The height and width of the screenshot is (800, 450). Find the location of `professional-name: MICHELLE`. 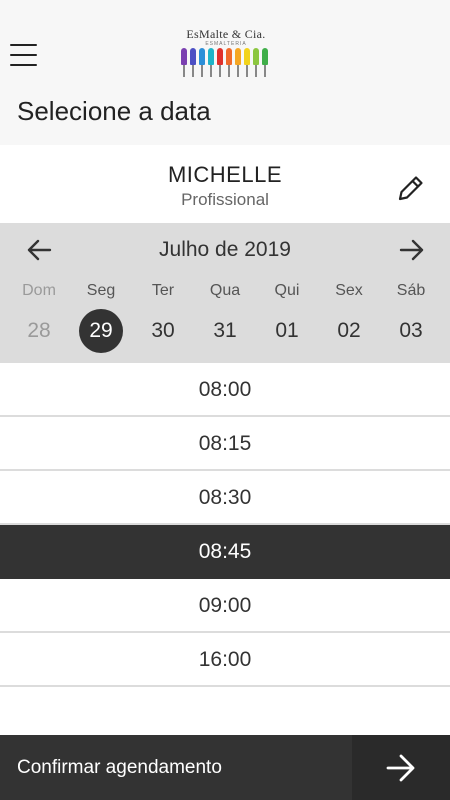

professional-name: MICHELLE is located at coordinates (225, 174).